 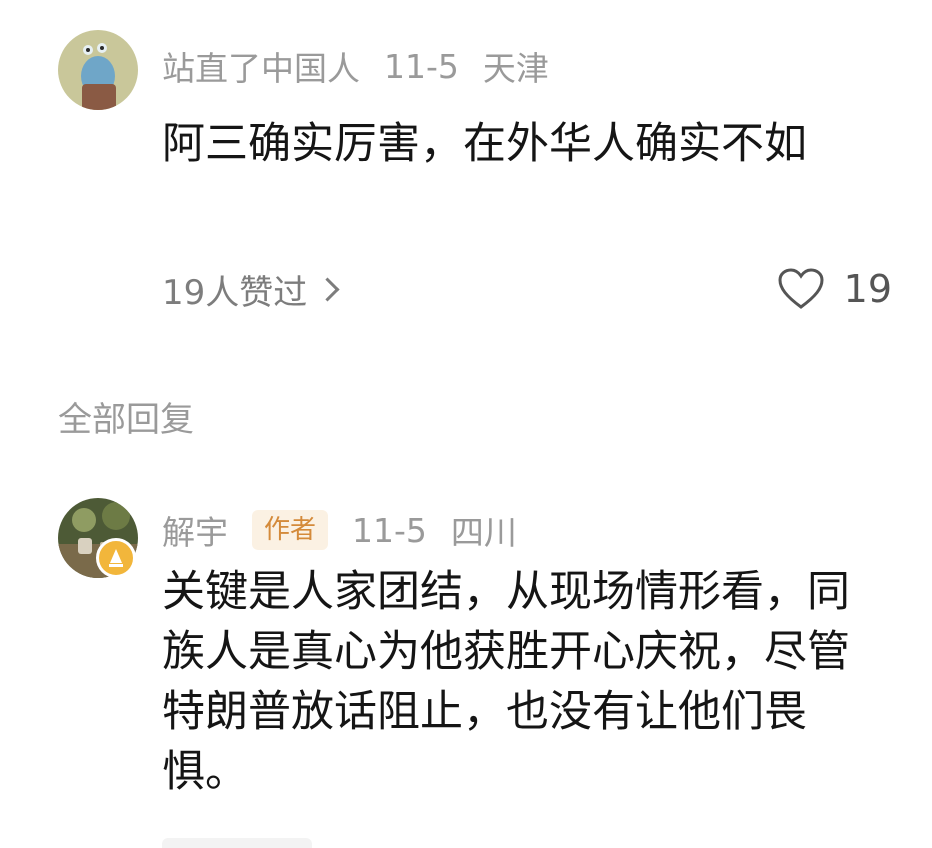 What do you see at coordinates (527, 144) in the screenshot?
I see `comment-text: 阿三确实厉害，在外华人确实不如` at bounding box center [527, 144].